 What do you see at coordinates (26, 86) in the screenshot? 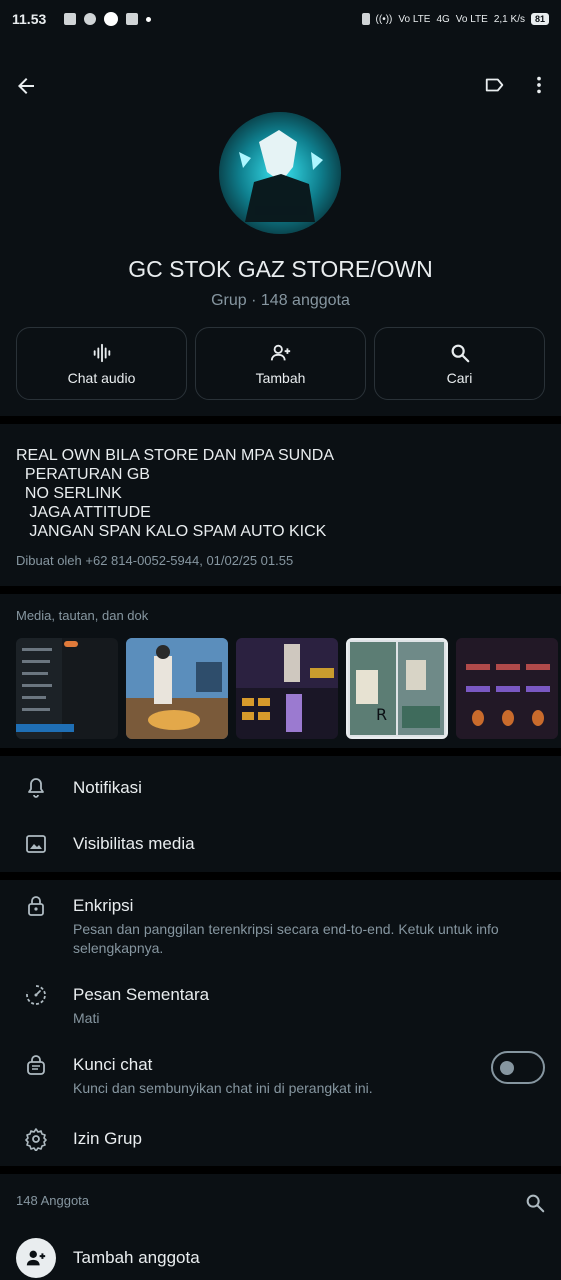
I see `arrow-left-icon` at bounding box center [26, 86].